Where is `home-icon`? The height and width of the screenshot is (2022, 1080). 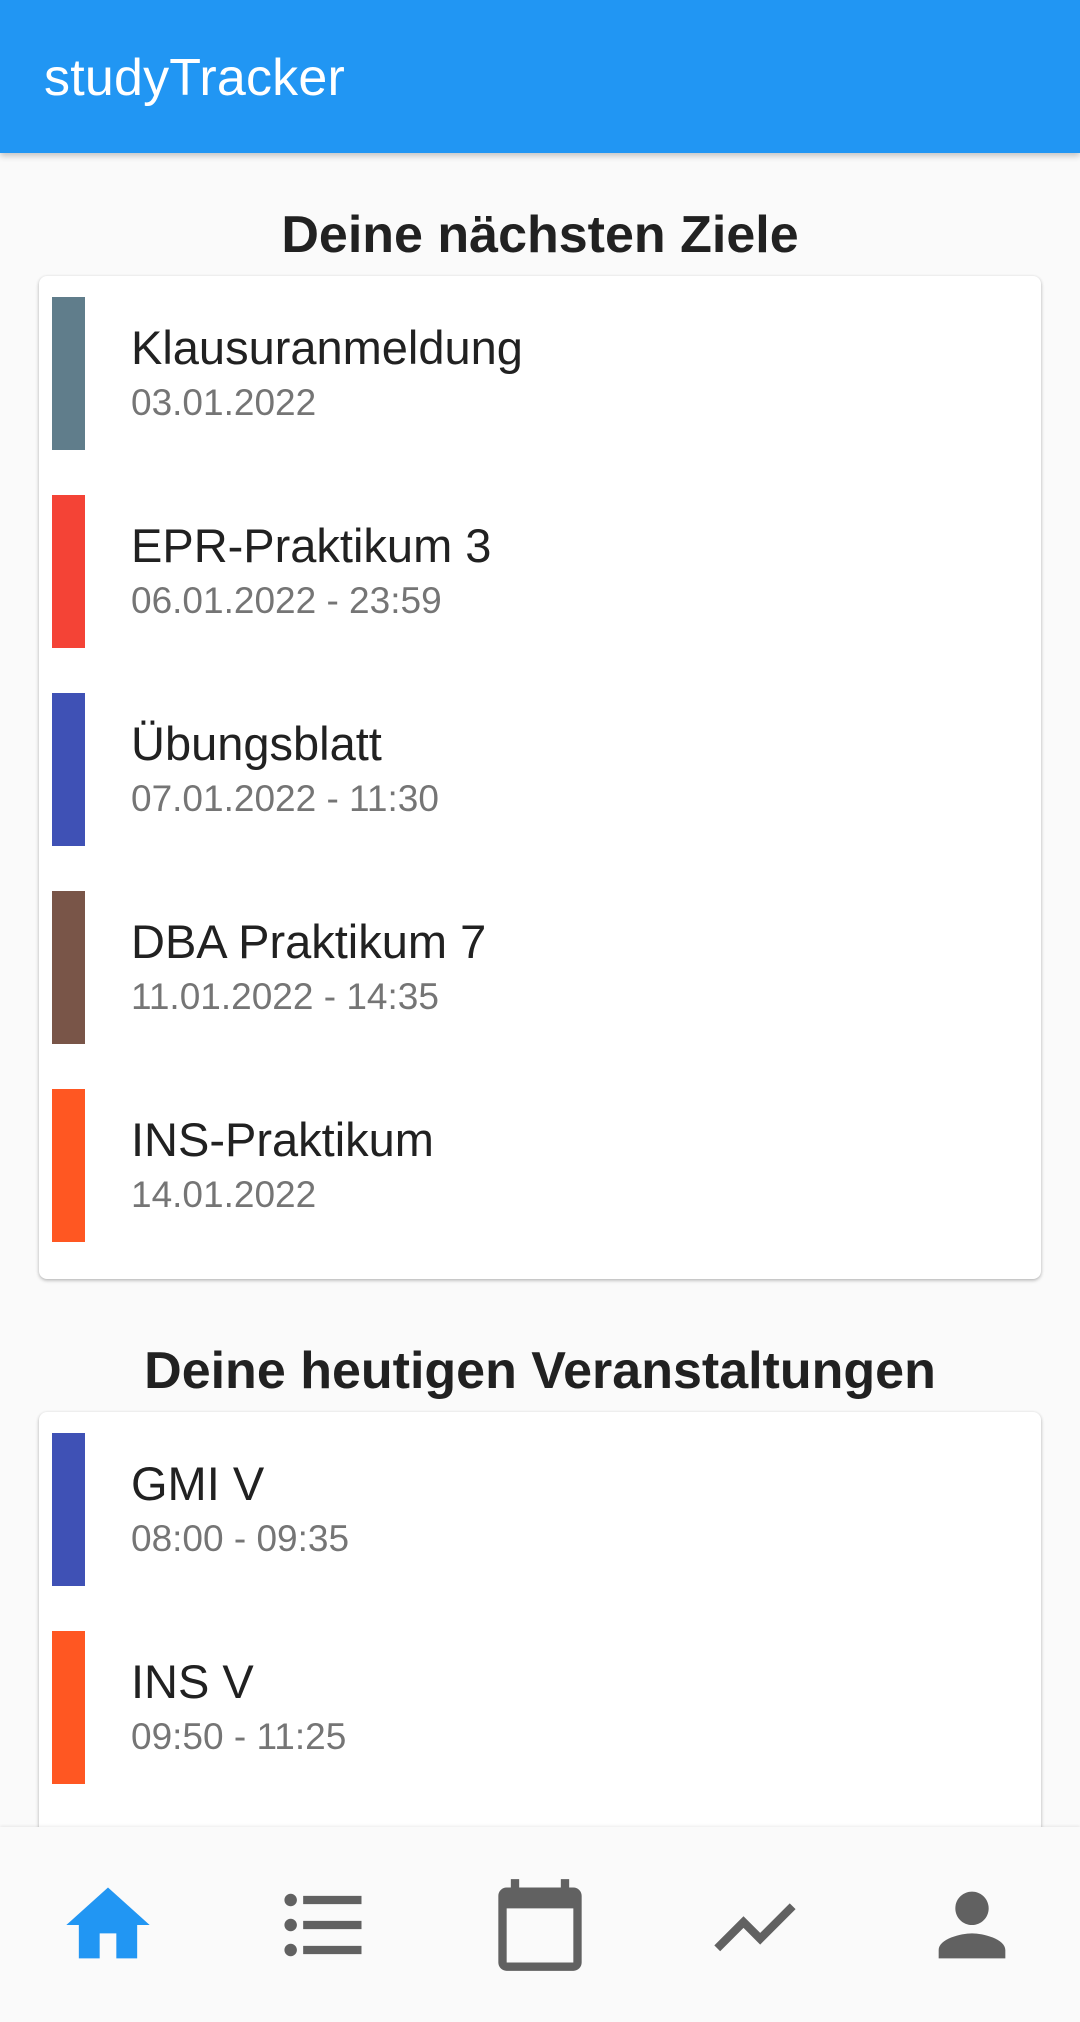 home-icon is located at coordinates (108, 1922).